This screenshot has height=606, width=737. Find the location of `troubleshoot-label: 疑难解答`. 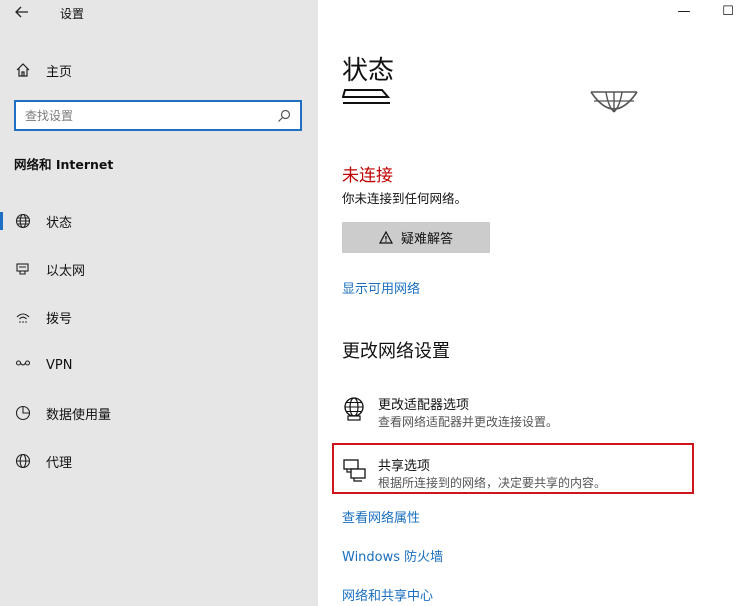

troubleshoot-label: 疑难解答 is located at coordinates (426, 239).